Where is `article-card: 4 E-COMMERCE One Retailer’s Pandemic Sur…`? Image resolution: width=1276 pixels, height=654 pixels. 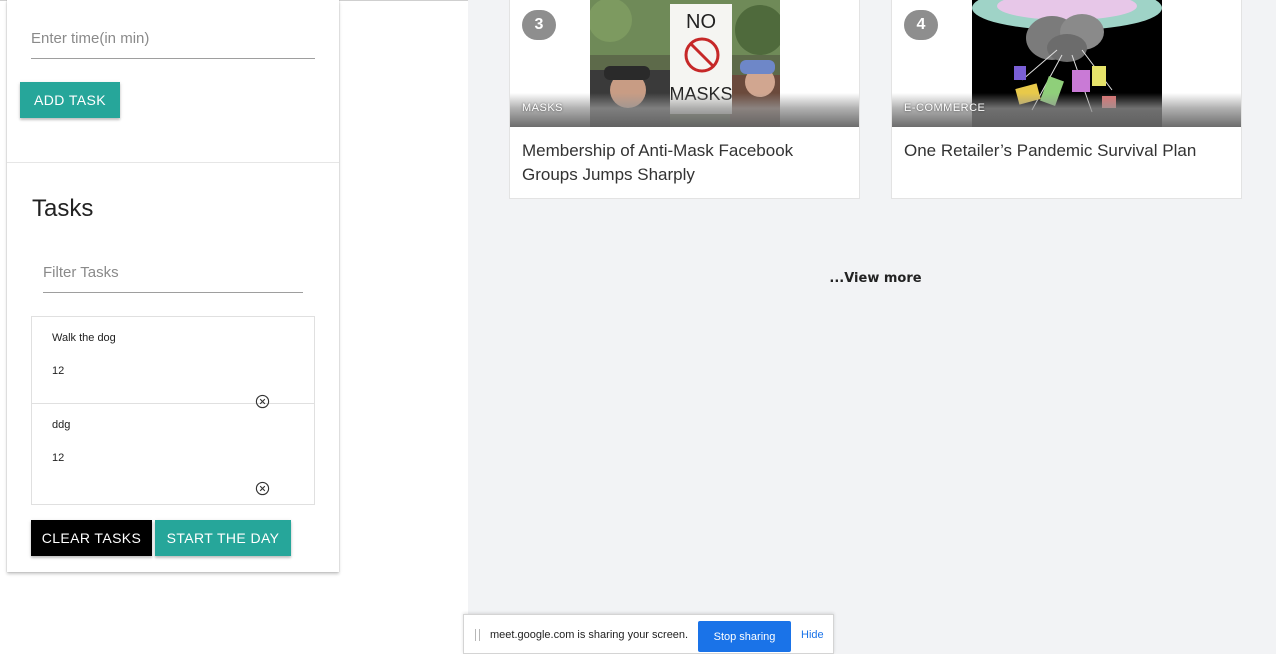 article-card: 4 E-COMMERCE One Retailer’s Pandemic Sur… is located at coordinates (1066, 99).